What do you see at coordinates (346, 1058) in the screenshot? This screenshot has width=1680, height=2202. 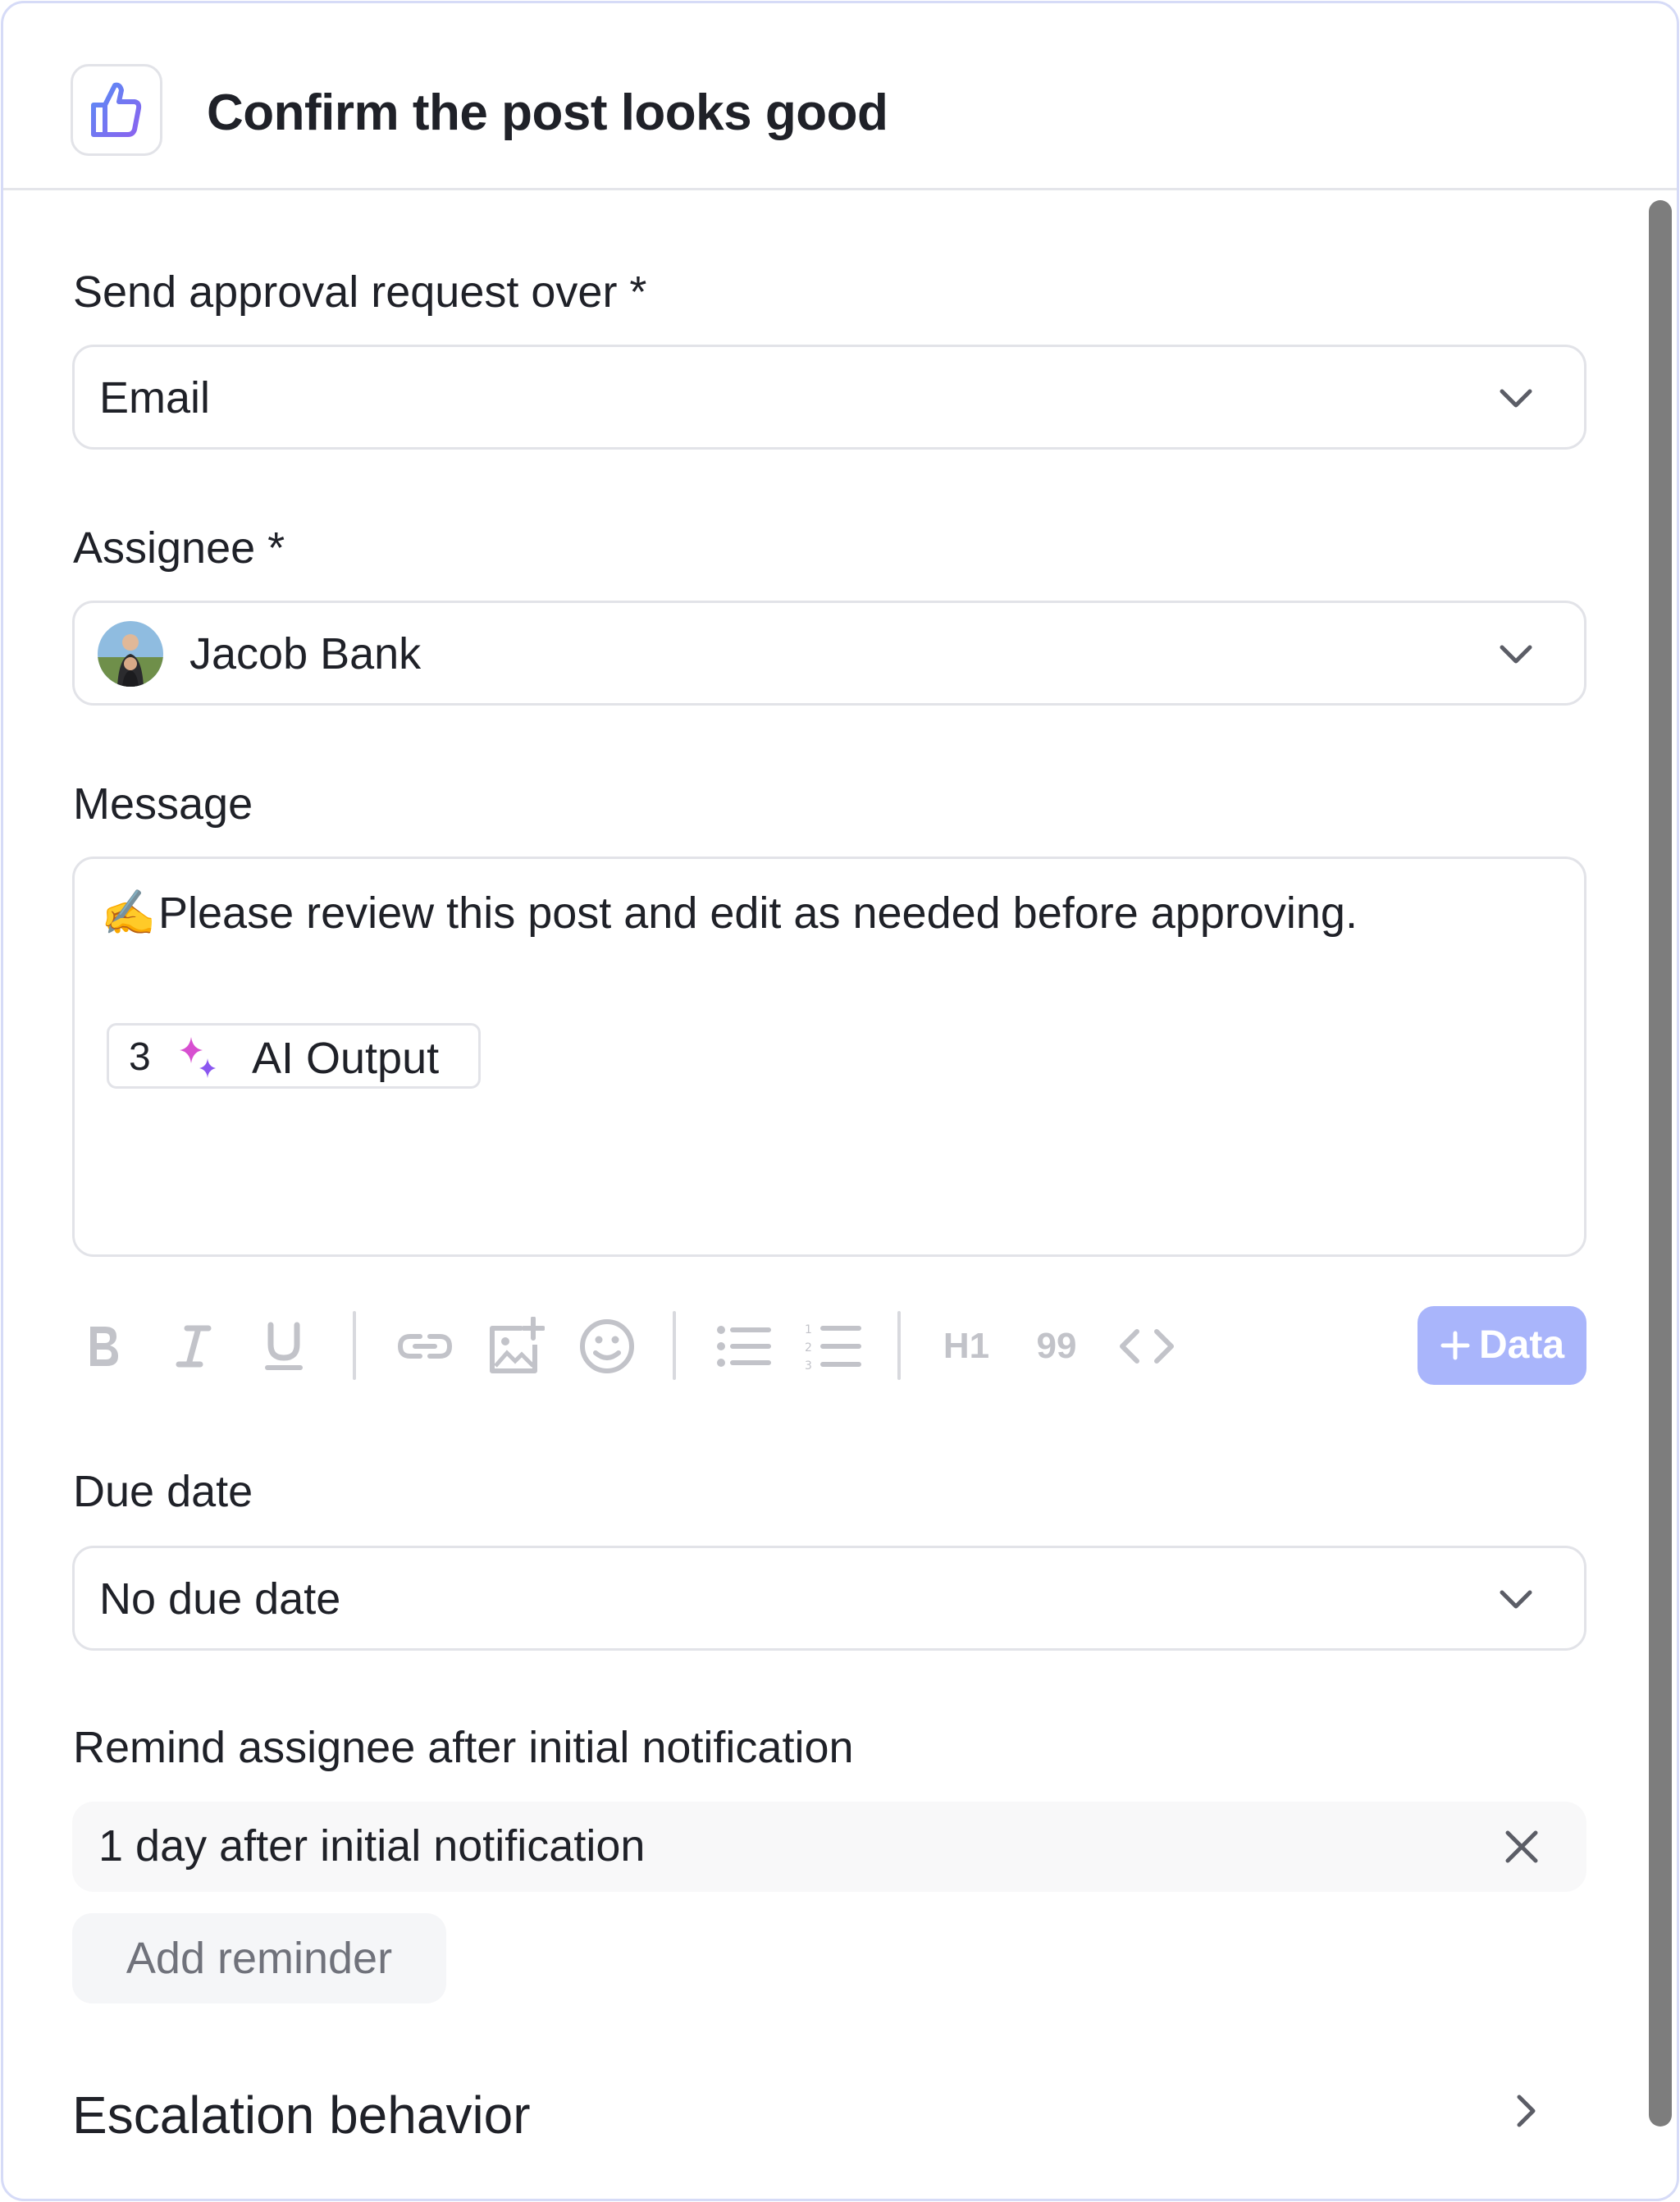 I see `chip-label: AI Output` at bounding box center [346, 1058].